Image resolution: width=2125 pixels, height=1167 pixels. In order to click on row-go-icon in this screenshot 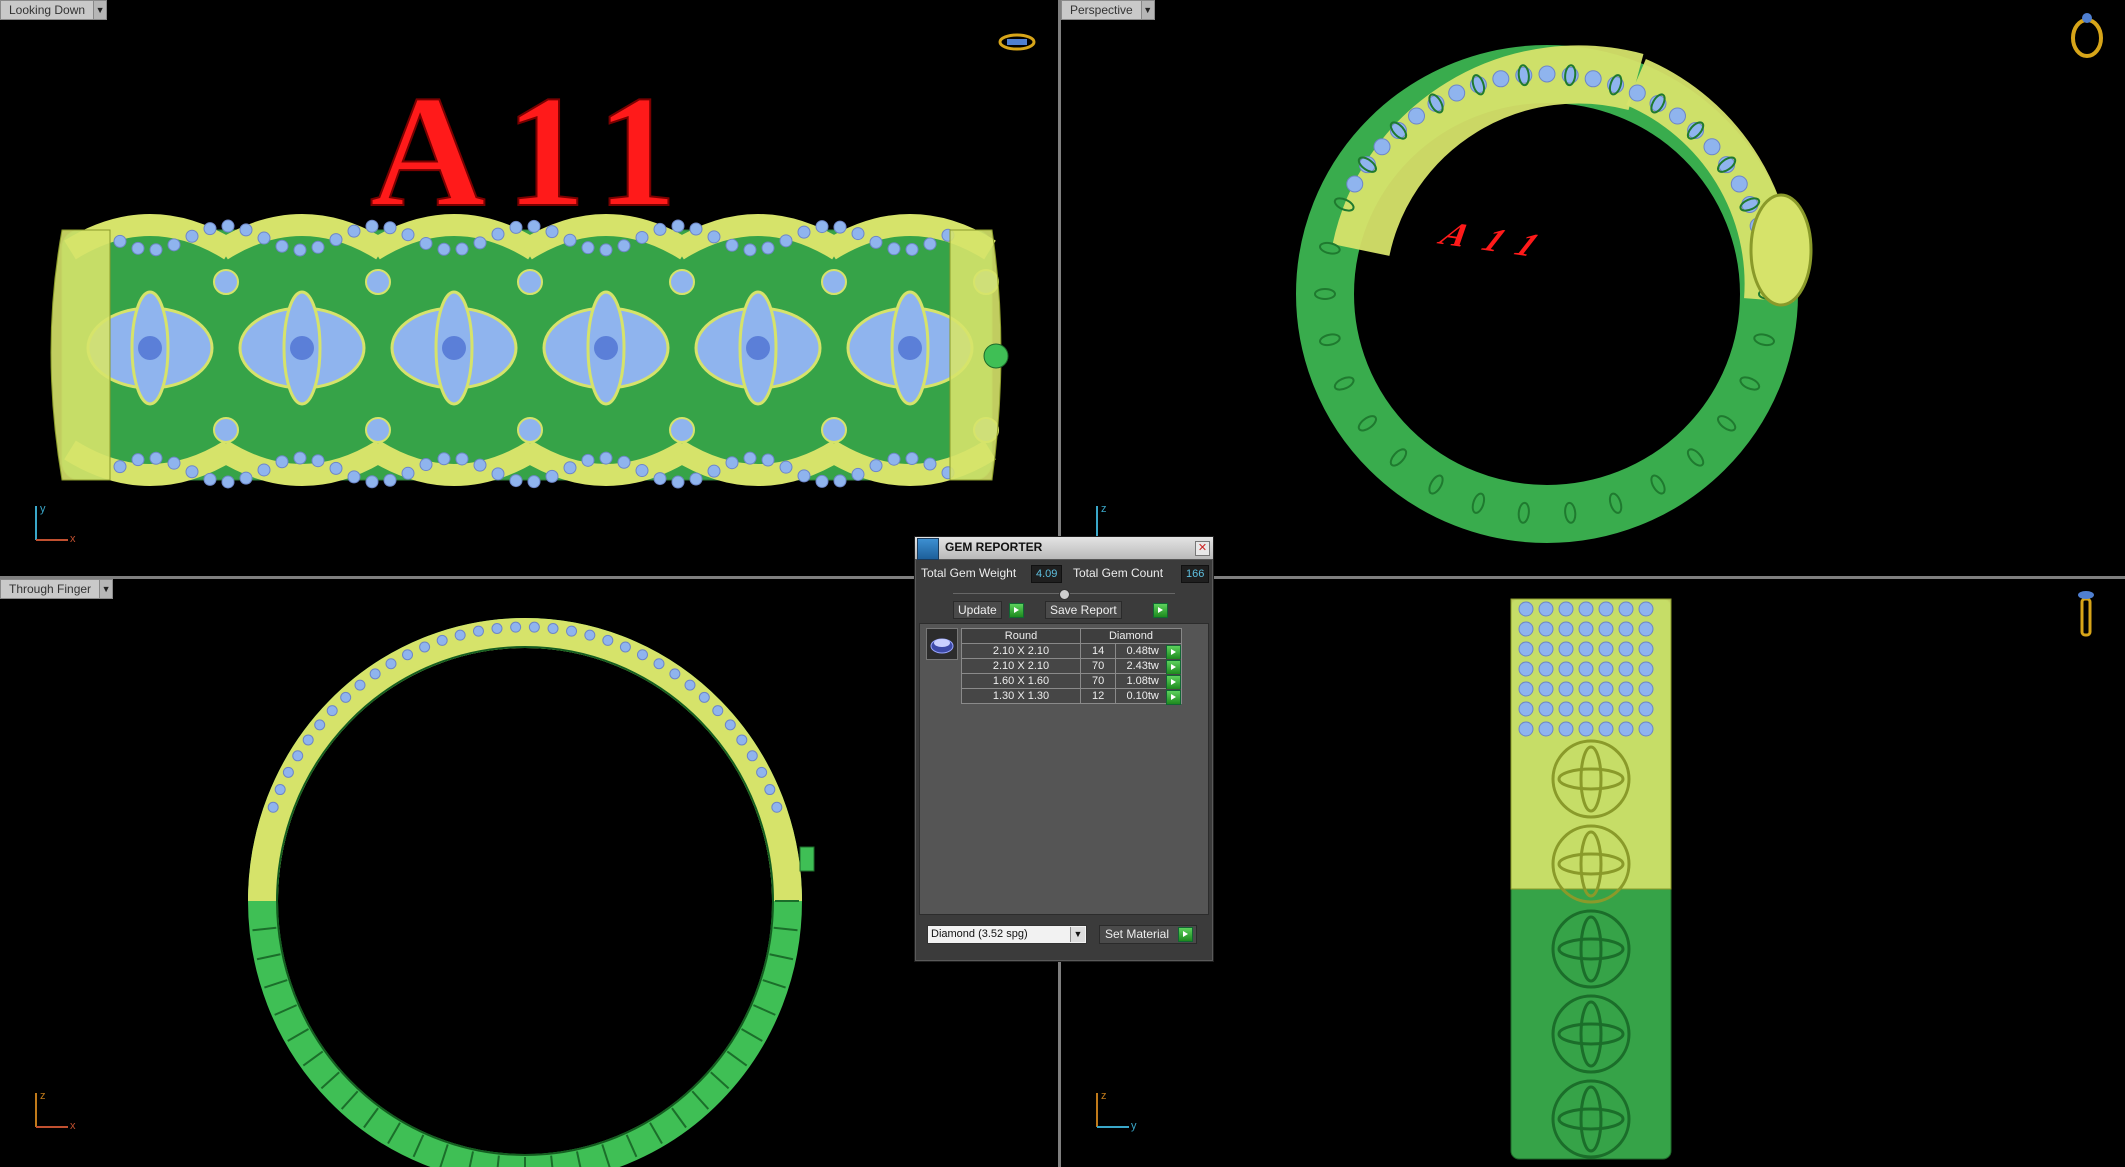, I will do `click(1173, 697)`.